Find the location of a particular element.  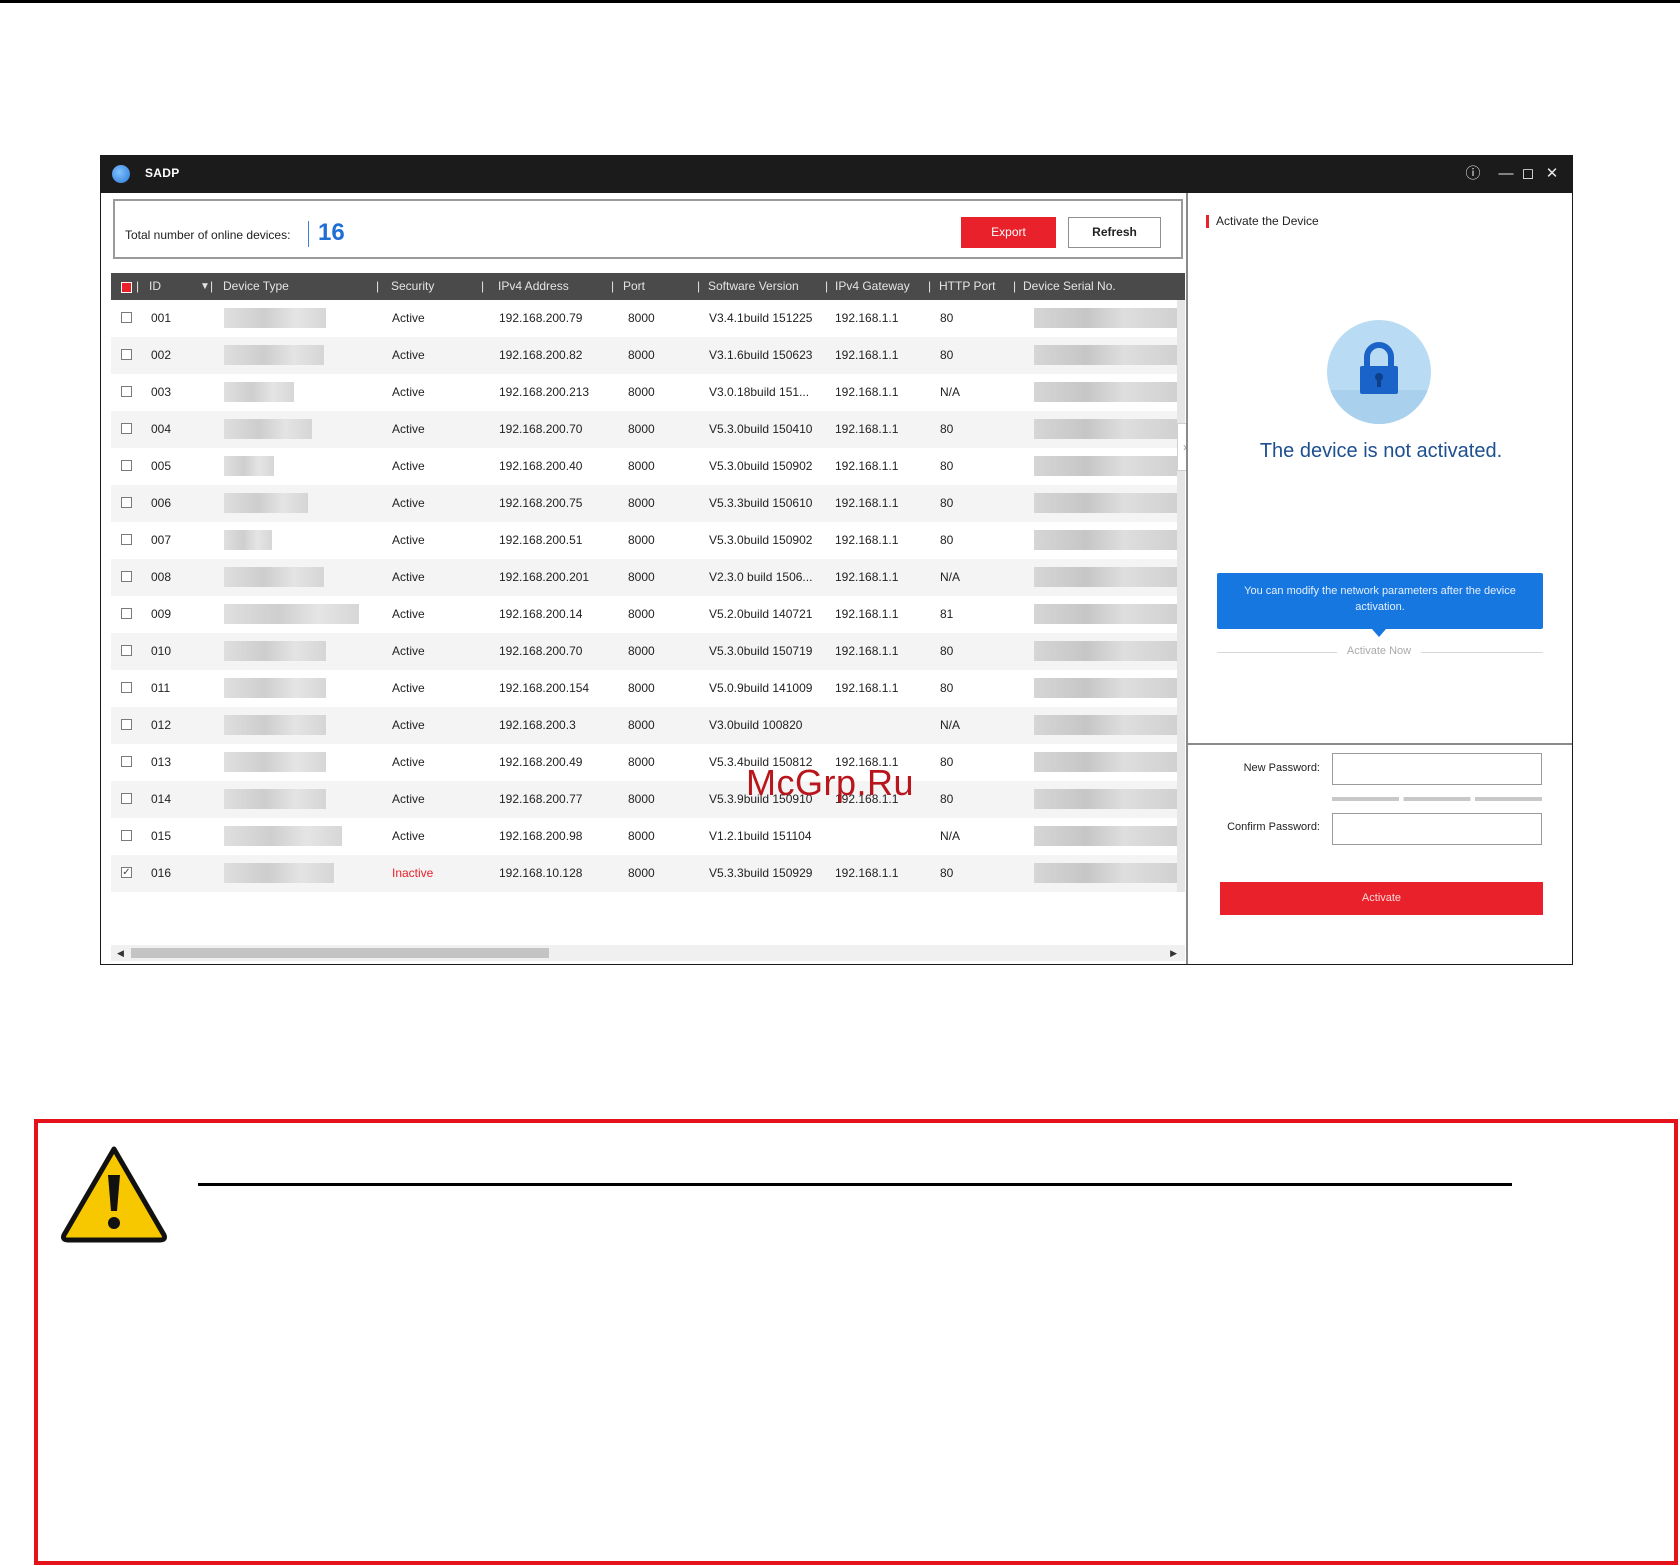

column-header-security: Security is located at coordinates (412, 286).